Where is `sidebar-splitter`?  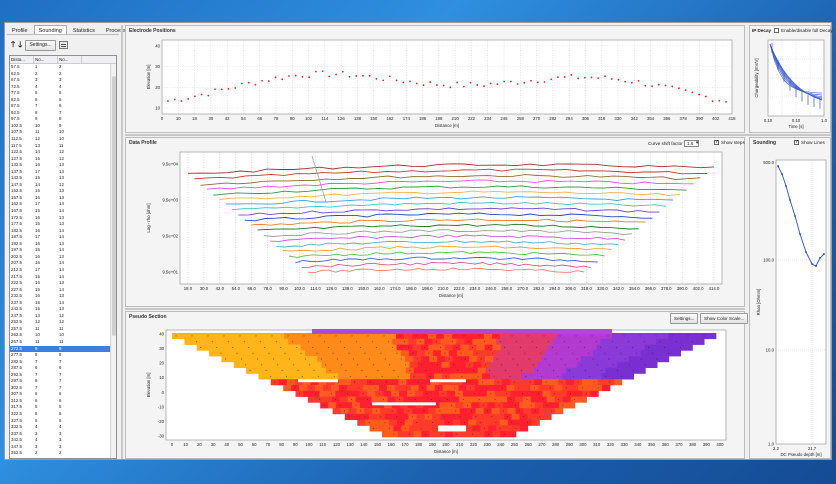
sidebar-splitter is located at coordinates (122, 242).